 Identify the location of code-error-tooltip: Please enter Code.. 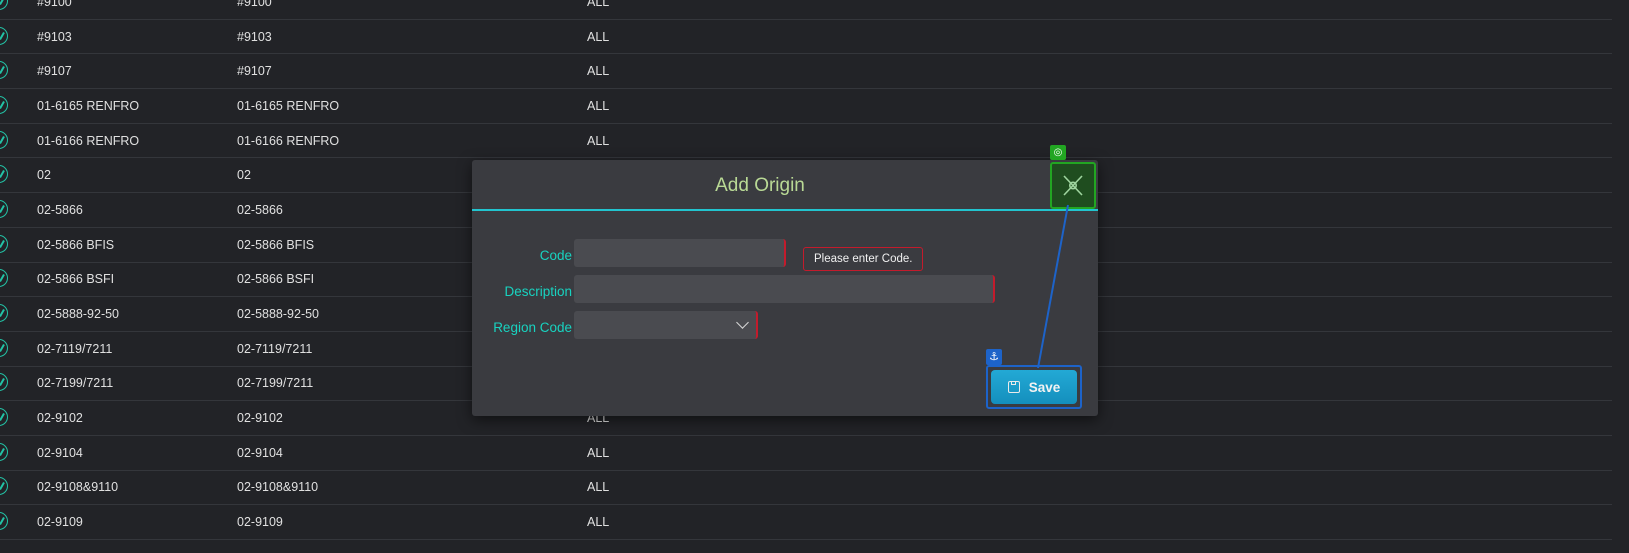
(863, 259).